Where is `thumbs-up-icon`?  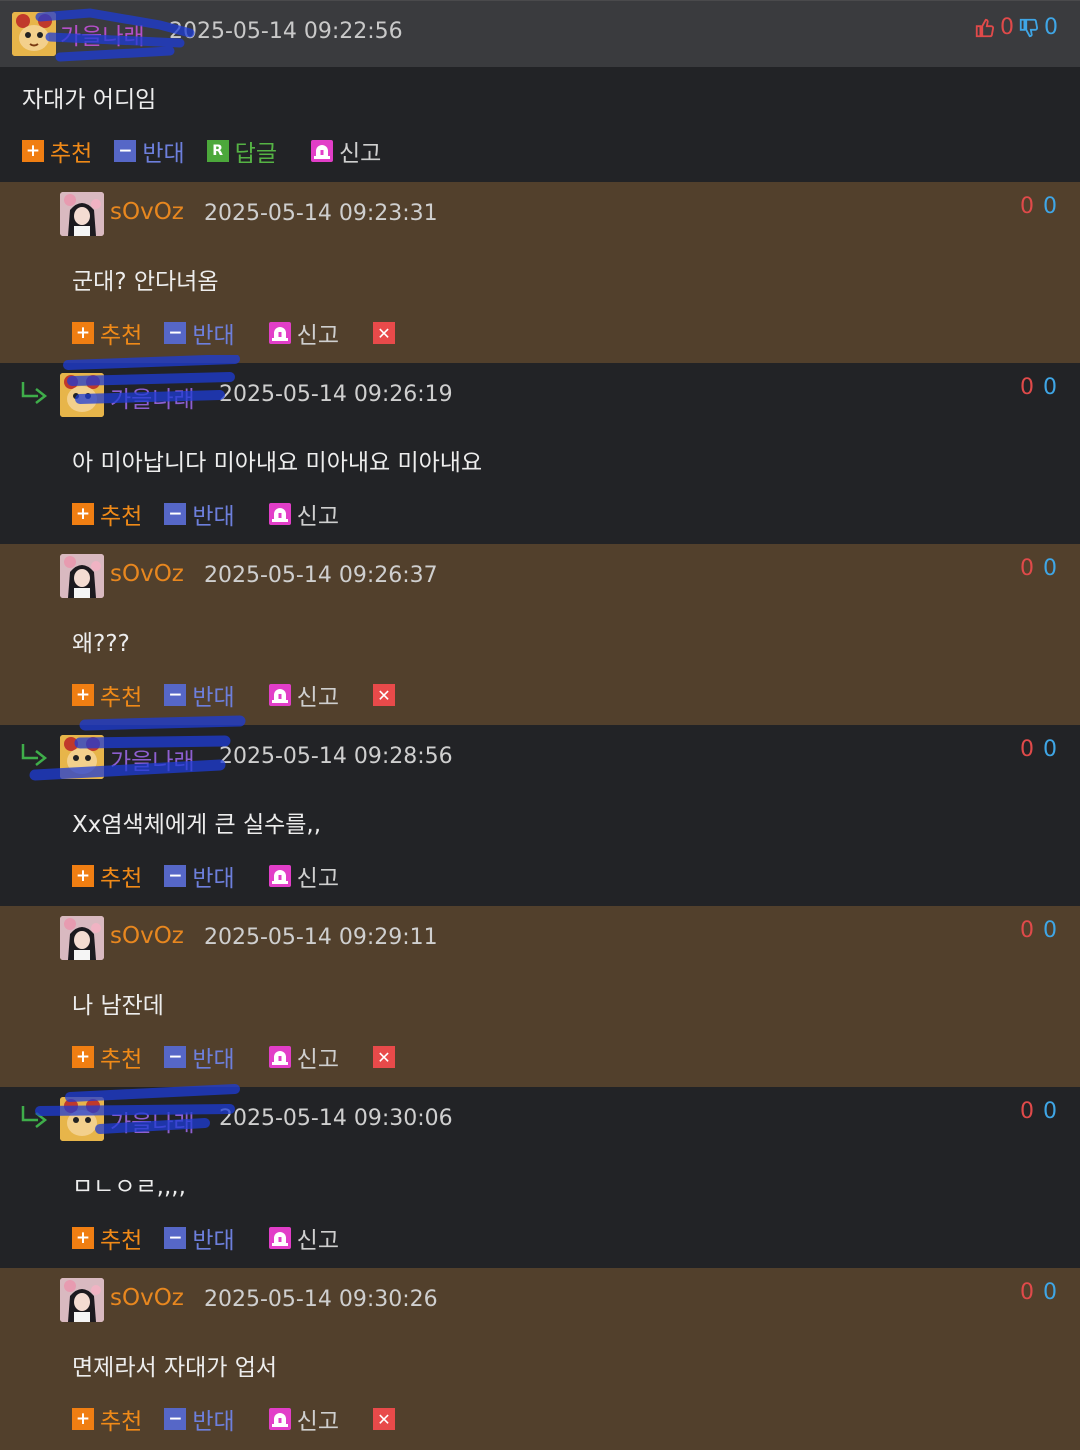
thumbs-up-icon is located at coordinates (985, 28).